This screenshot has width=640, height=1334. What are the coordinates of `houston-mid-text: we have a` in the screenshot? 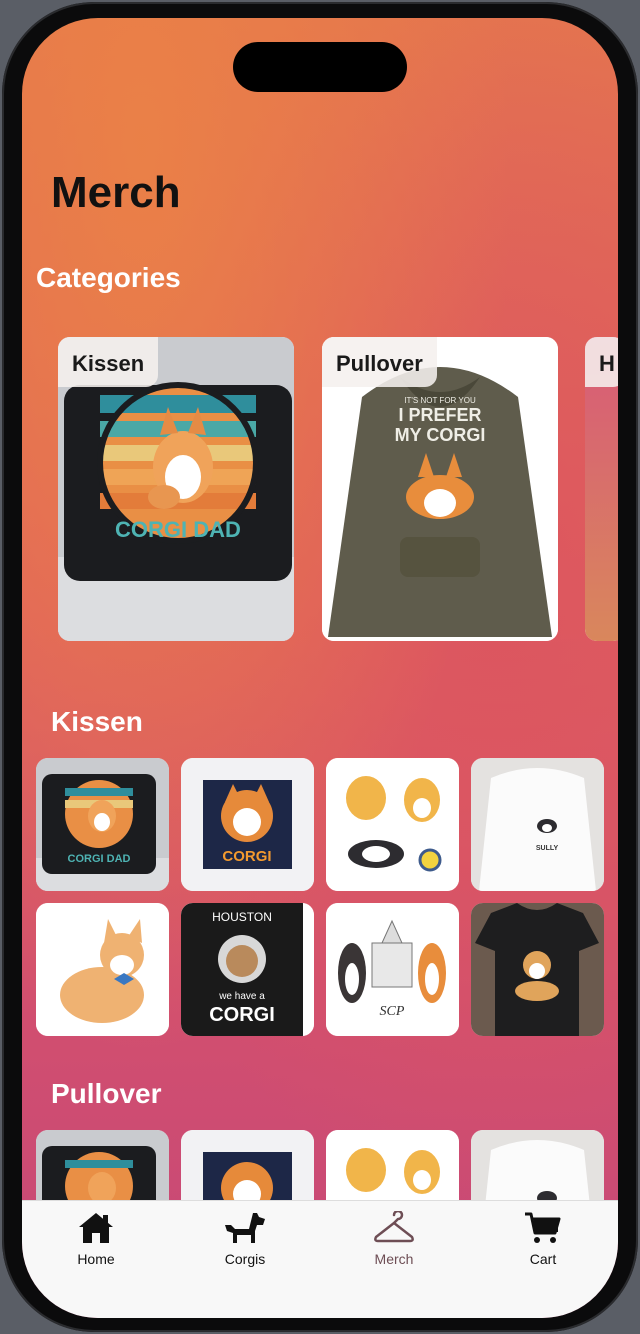 It's located at (241, 996).